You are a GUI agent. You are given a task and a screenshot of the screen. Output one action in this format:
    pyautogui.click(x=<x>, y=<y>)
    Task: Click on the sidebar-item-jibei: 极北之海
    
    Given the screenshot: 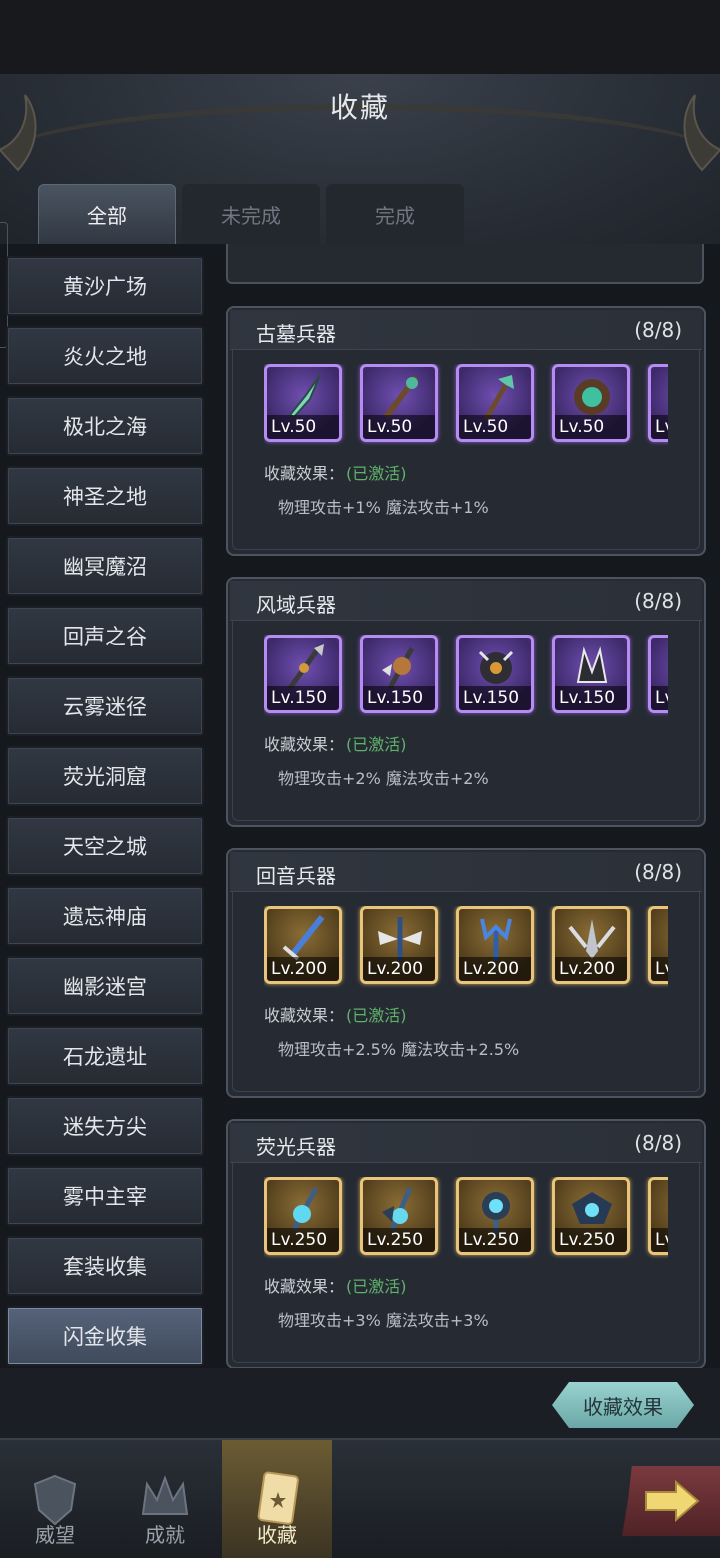 What is the action you would take?
    pyautogui.click(x=105, y=426)
    